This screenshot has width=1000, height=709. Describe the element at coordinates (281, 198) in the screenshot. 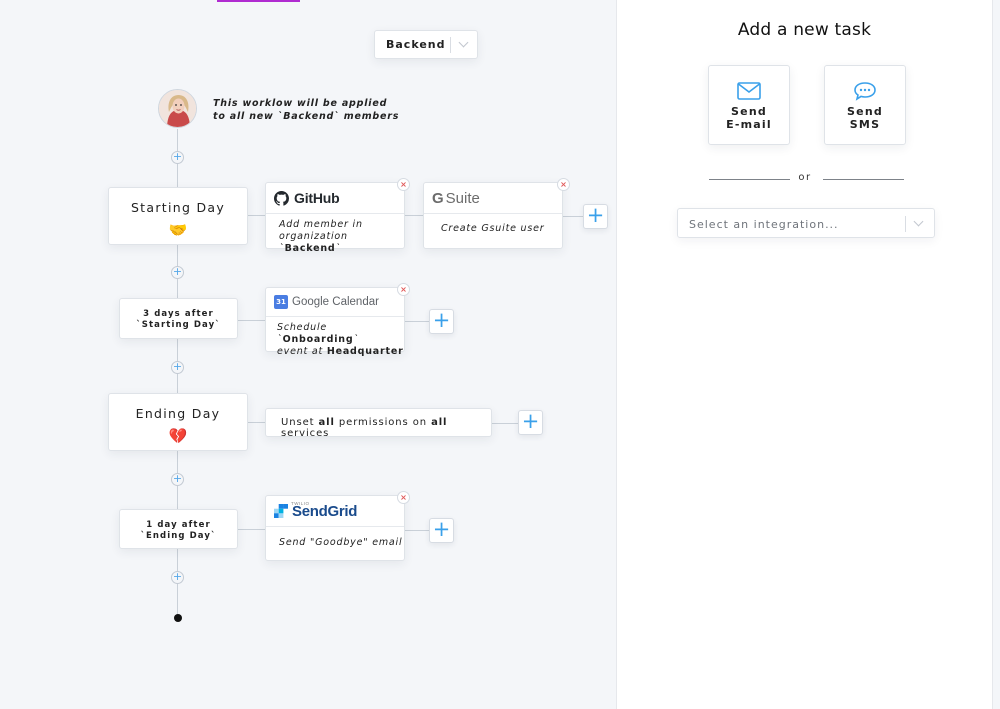

I see `github-icon` at that location.